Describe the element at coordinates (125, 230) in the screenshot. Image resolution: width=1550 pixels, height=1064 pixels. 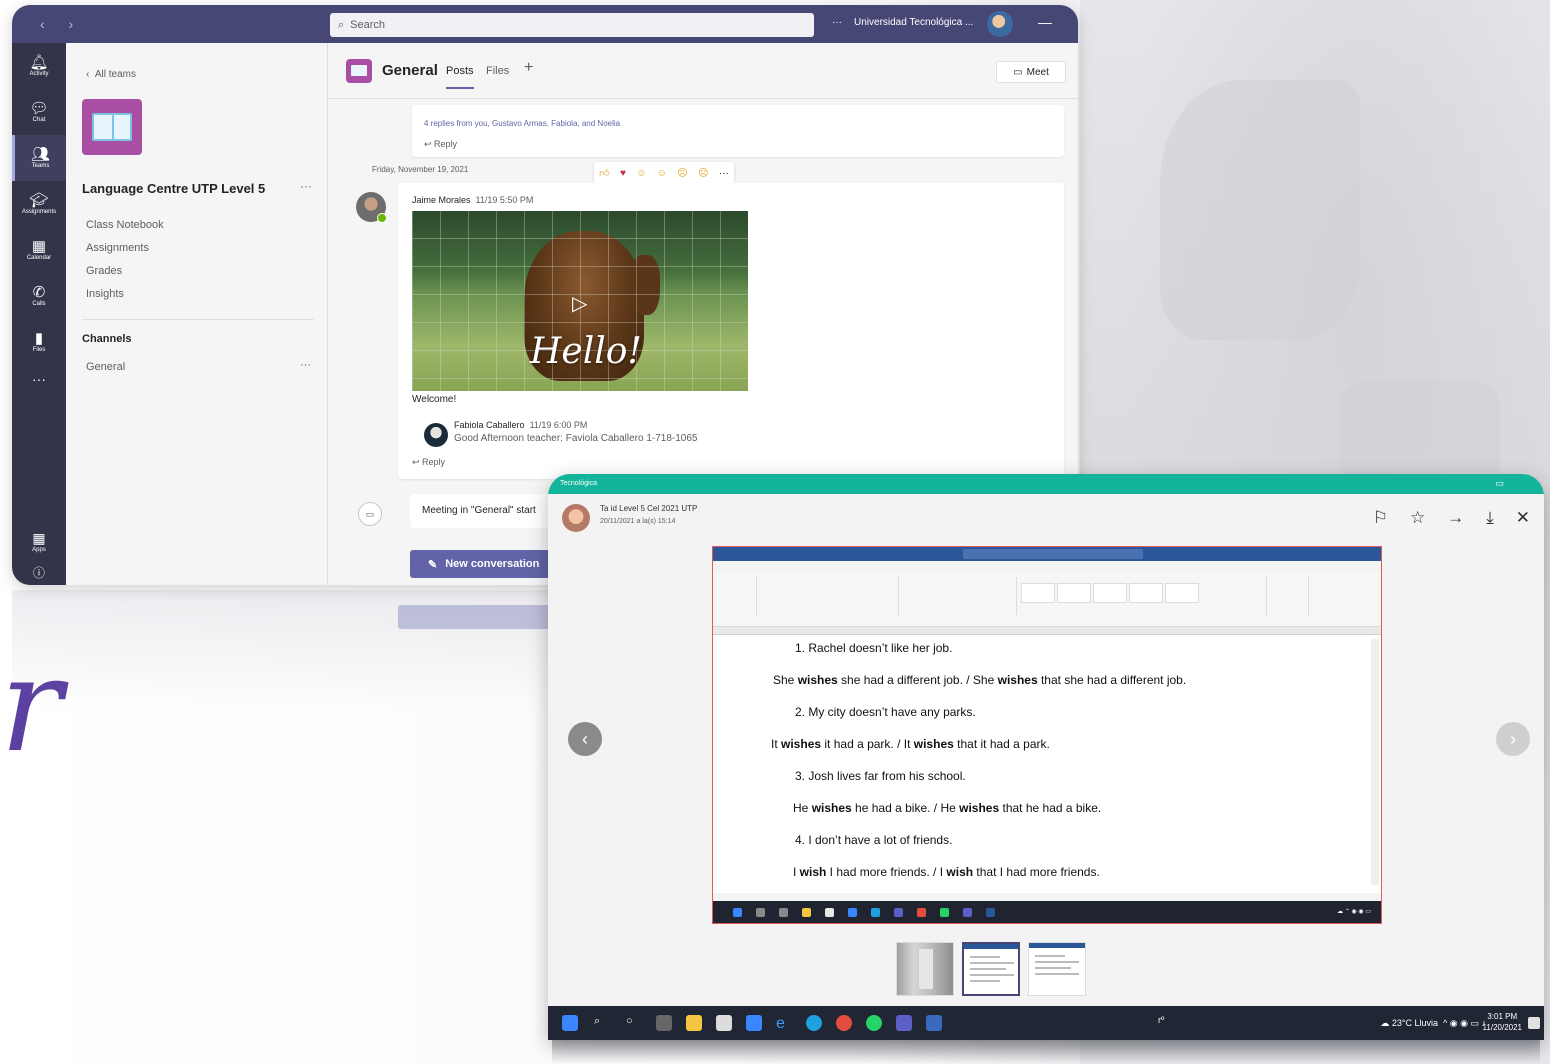
I see `class-notebook-link: Class Notebook` at that location.